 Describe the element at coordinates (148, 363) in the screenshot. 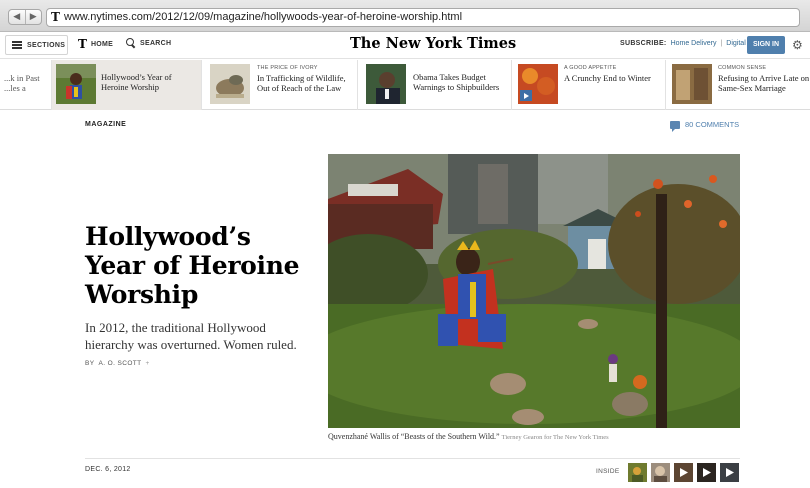

I see `follow-author-icon: +` at that location.